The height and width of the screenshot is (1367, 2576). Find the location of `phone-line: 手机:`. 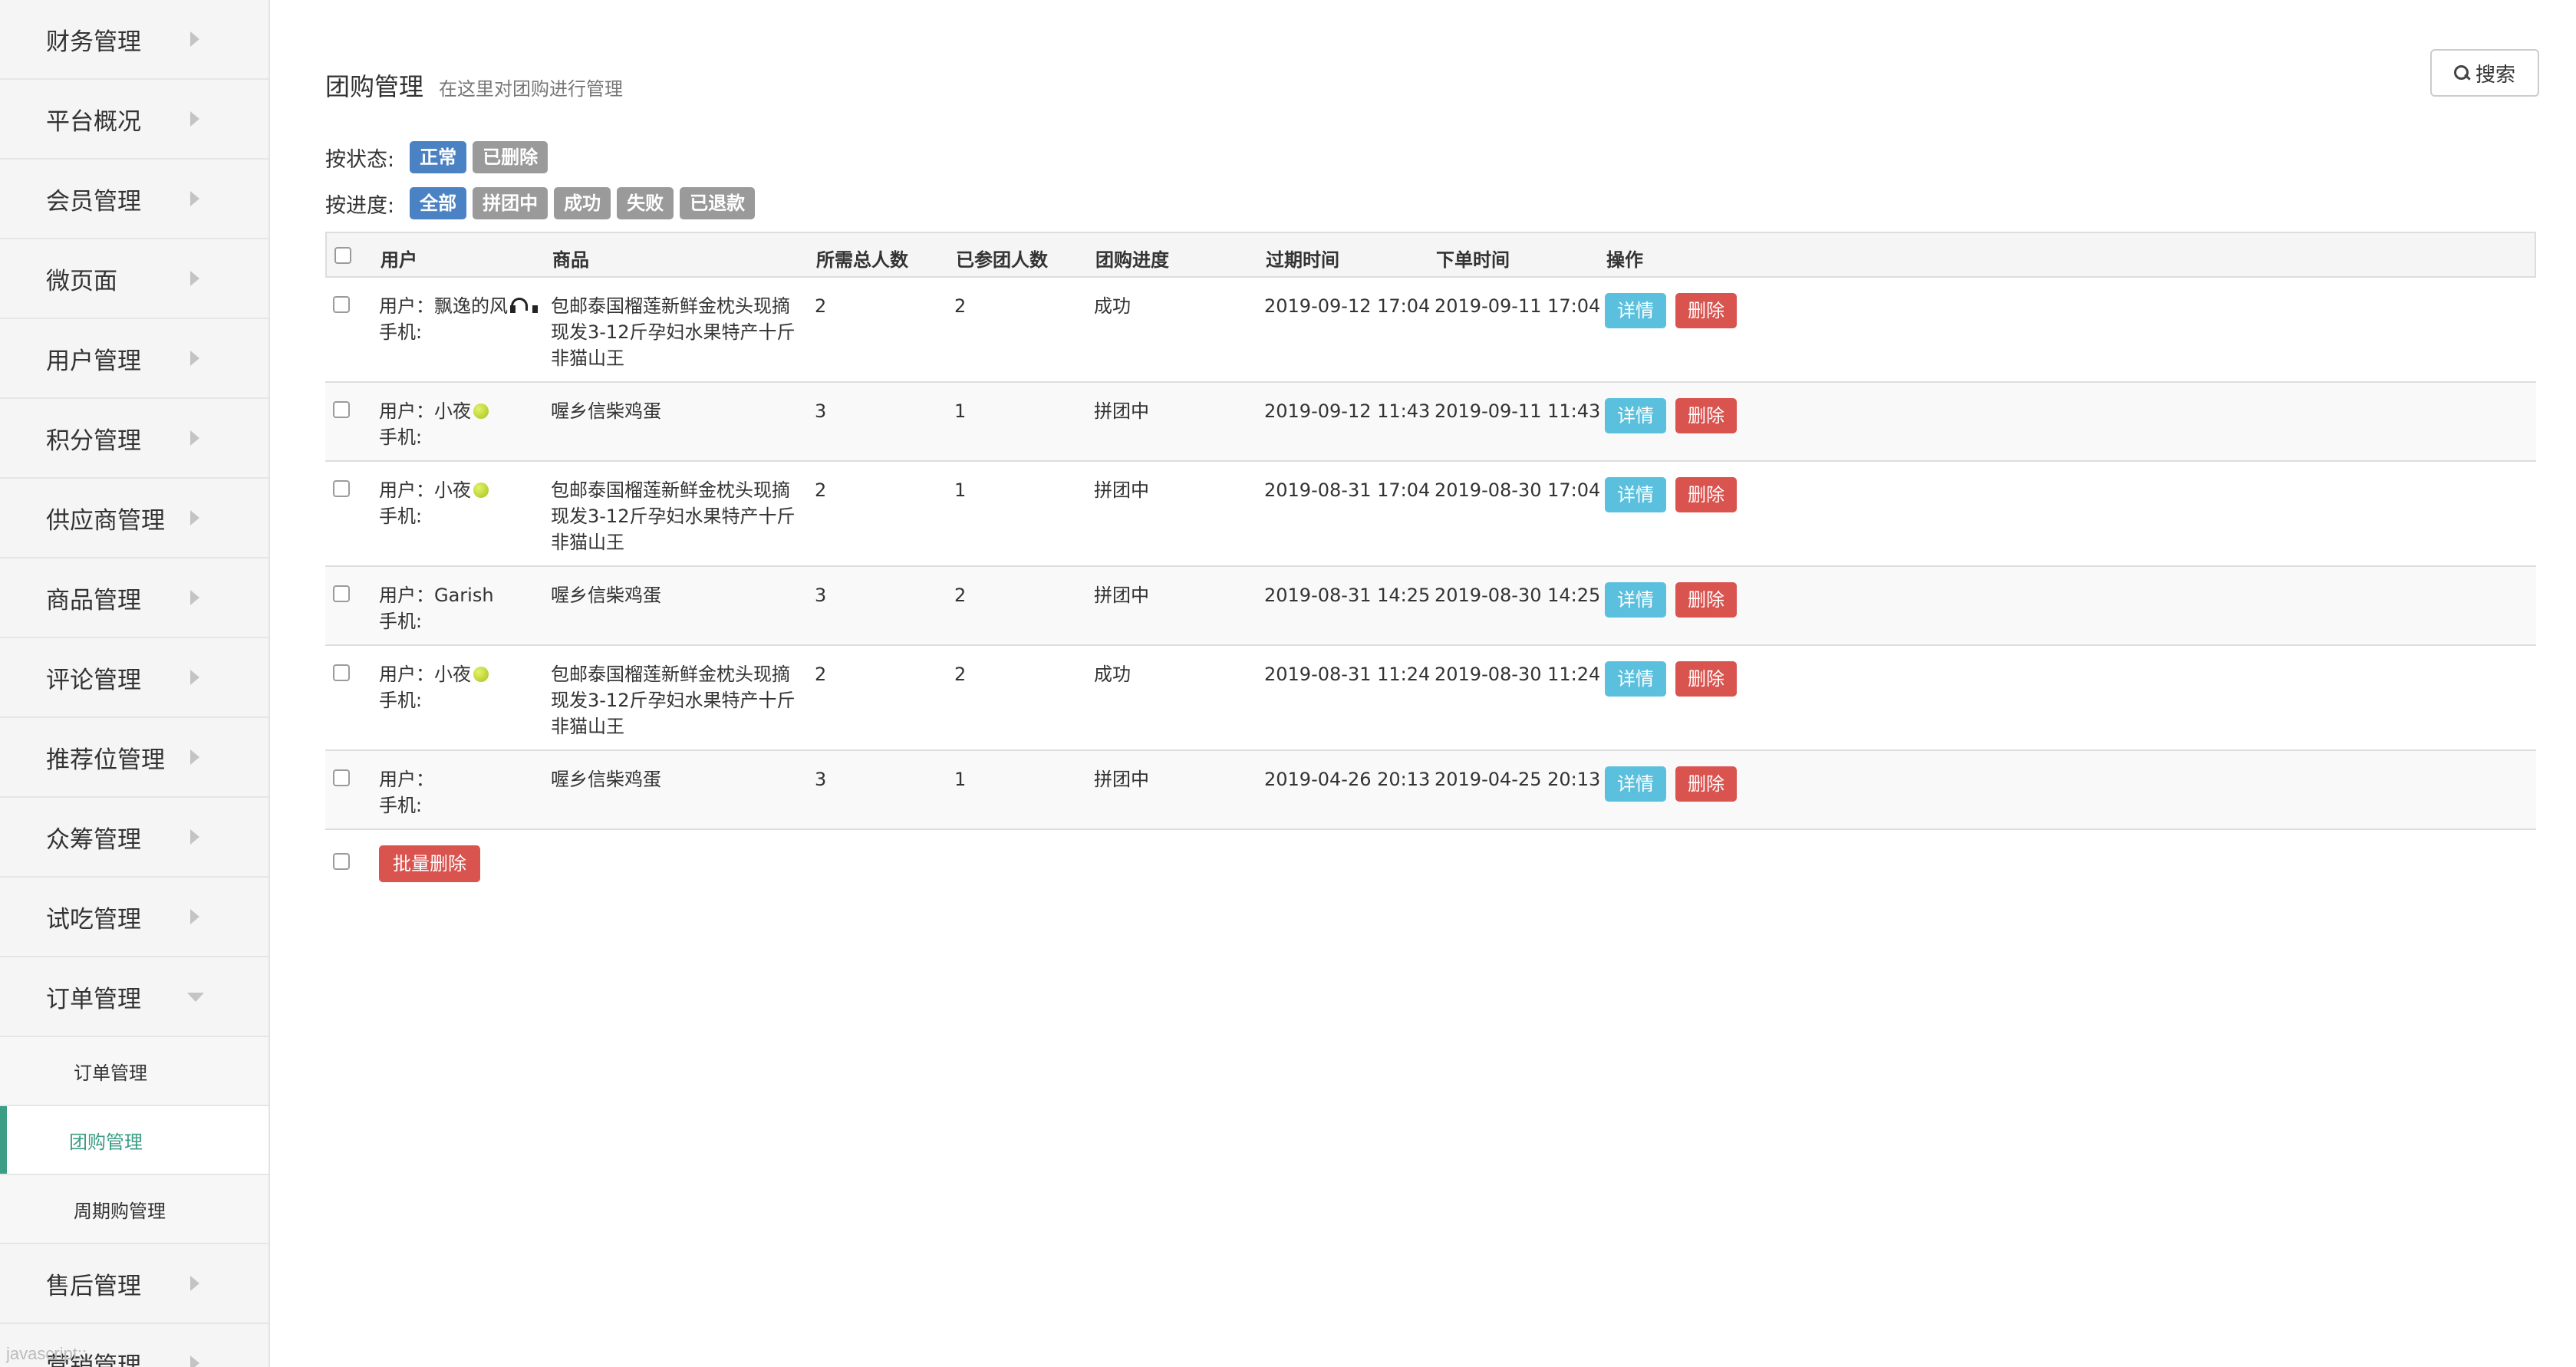

phone-line: 手机: is located at coordinates (401, 332).